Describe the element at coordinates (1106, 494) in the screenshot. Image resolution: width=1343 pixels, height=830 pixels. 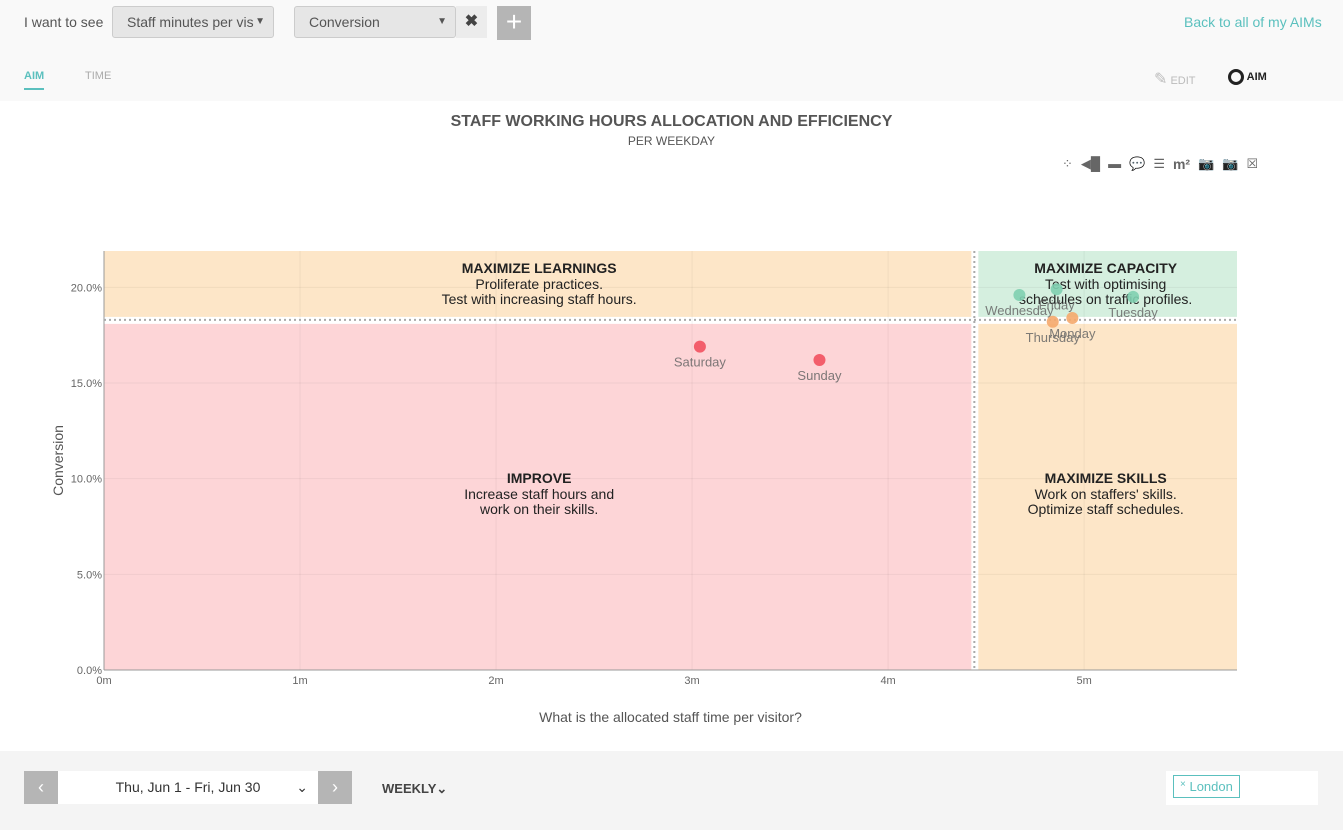
I see `quadrant-text: Work on staffers' skills.` at that location.